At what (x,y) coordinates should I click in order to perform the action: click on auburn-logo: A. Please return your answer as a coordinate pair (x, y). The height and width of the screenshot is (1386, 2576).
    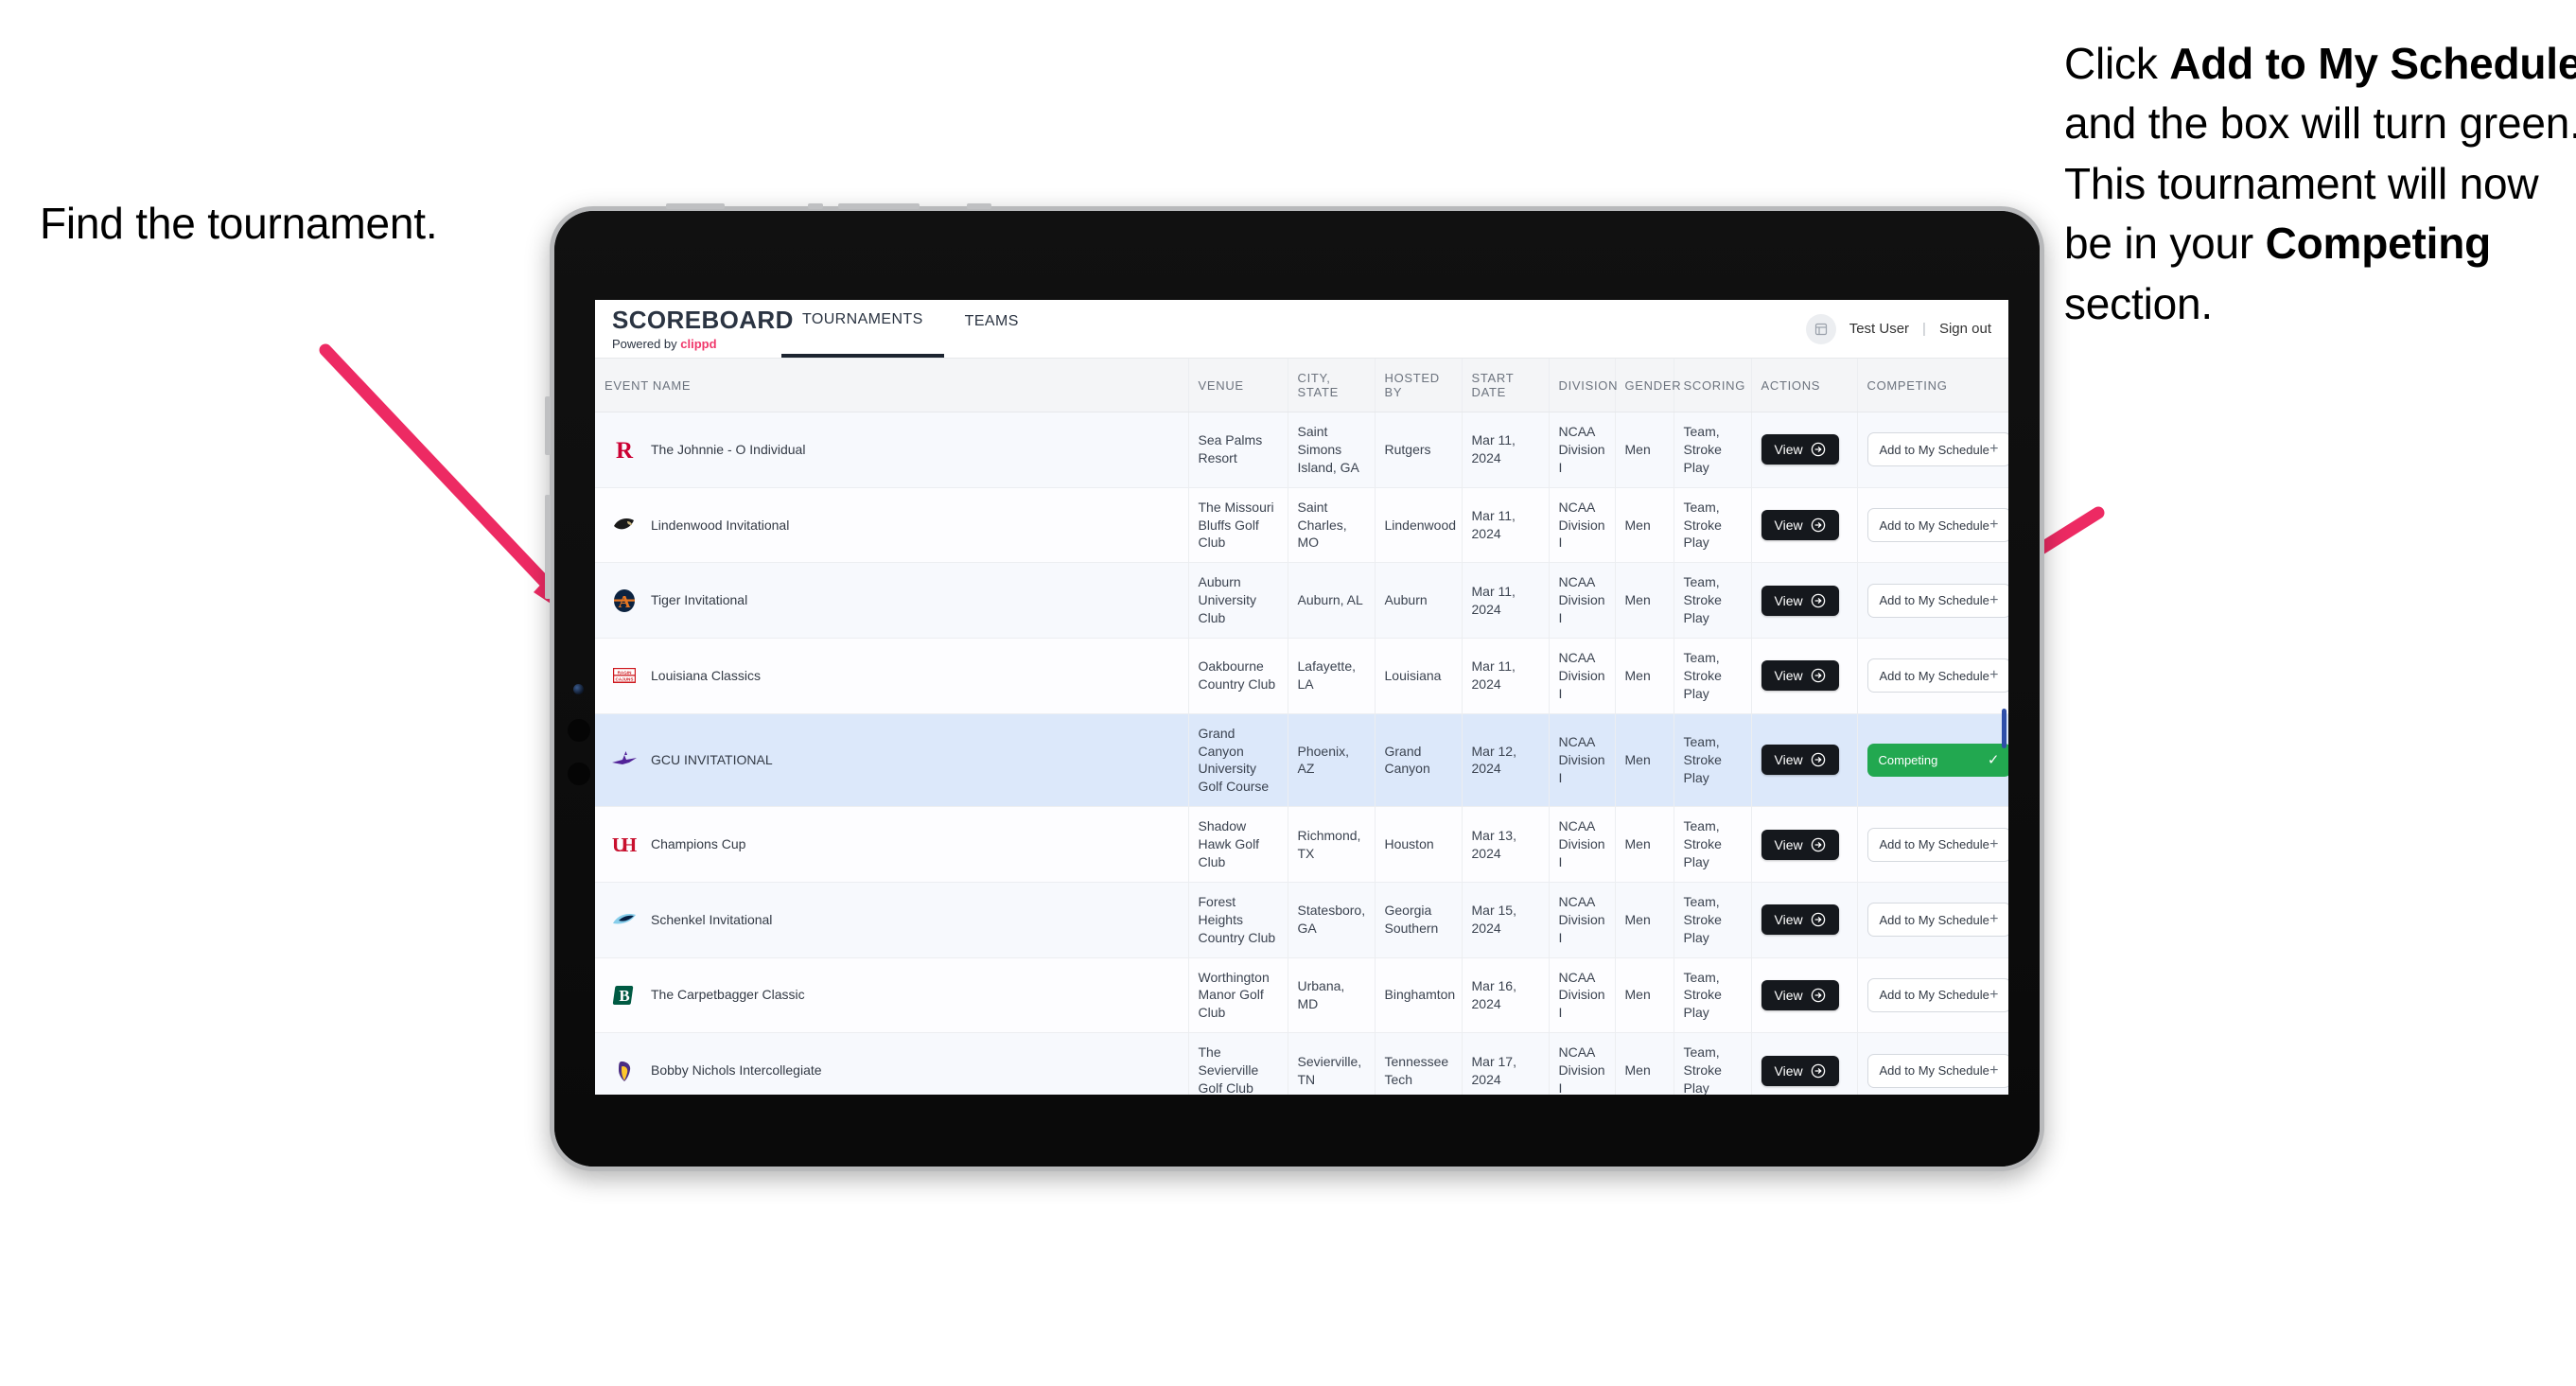
    Looking at the image, I should click on (625, 601).